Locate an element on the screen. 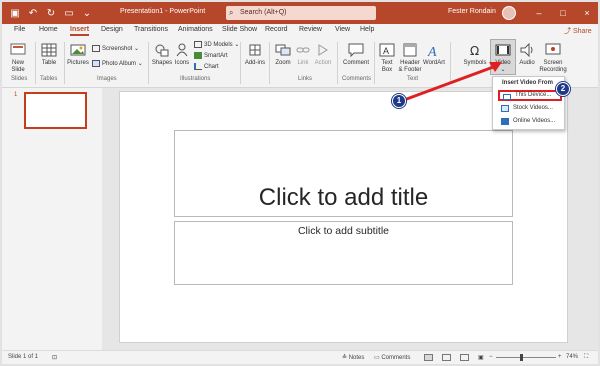  zoom-out-icon: − is located at coordinates (491, 357).